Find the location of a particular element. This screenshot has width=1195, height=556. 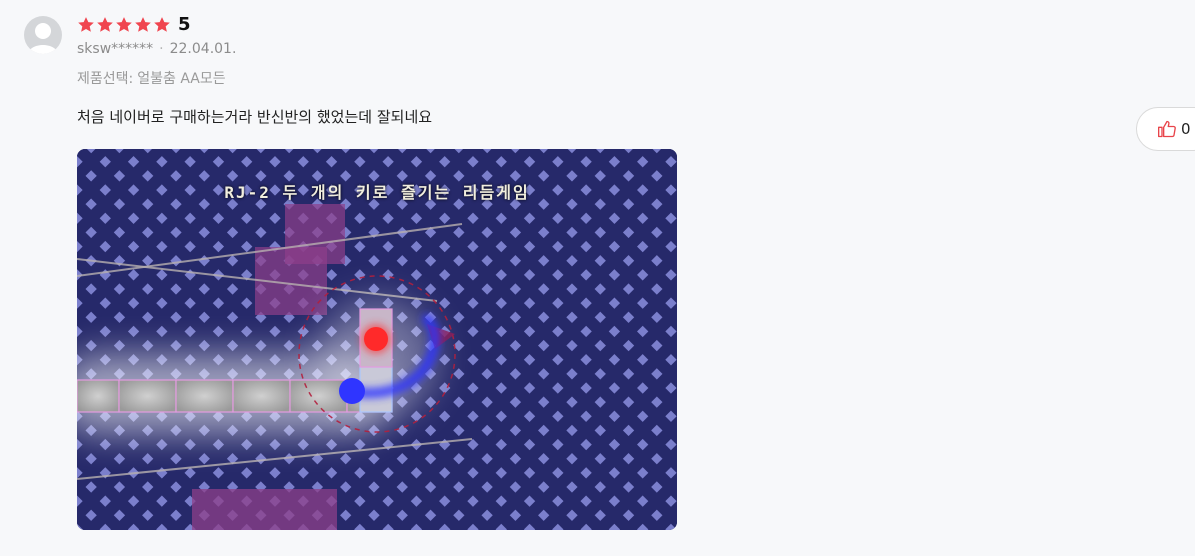

author-name: sksw****** is located at coordinates (115, 49).